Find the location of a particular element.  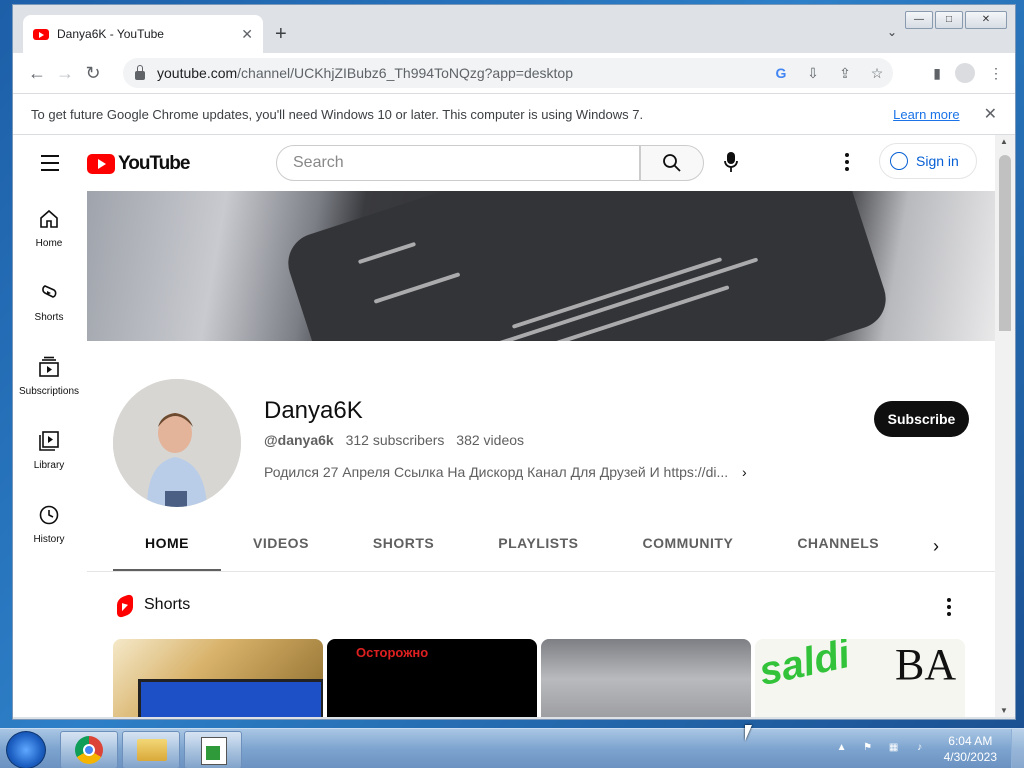

tab-youtube: Danya6K - YouTube ✕ is located at coordinates (143, 34).